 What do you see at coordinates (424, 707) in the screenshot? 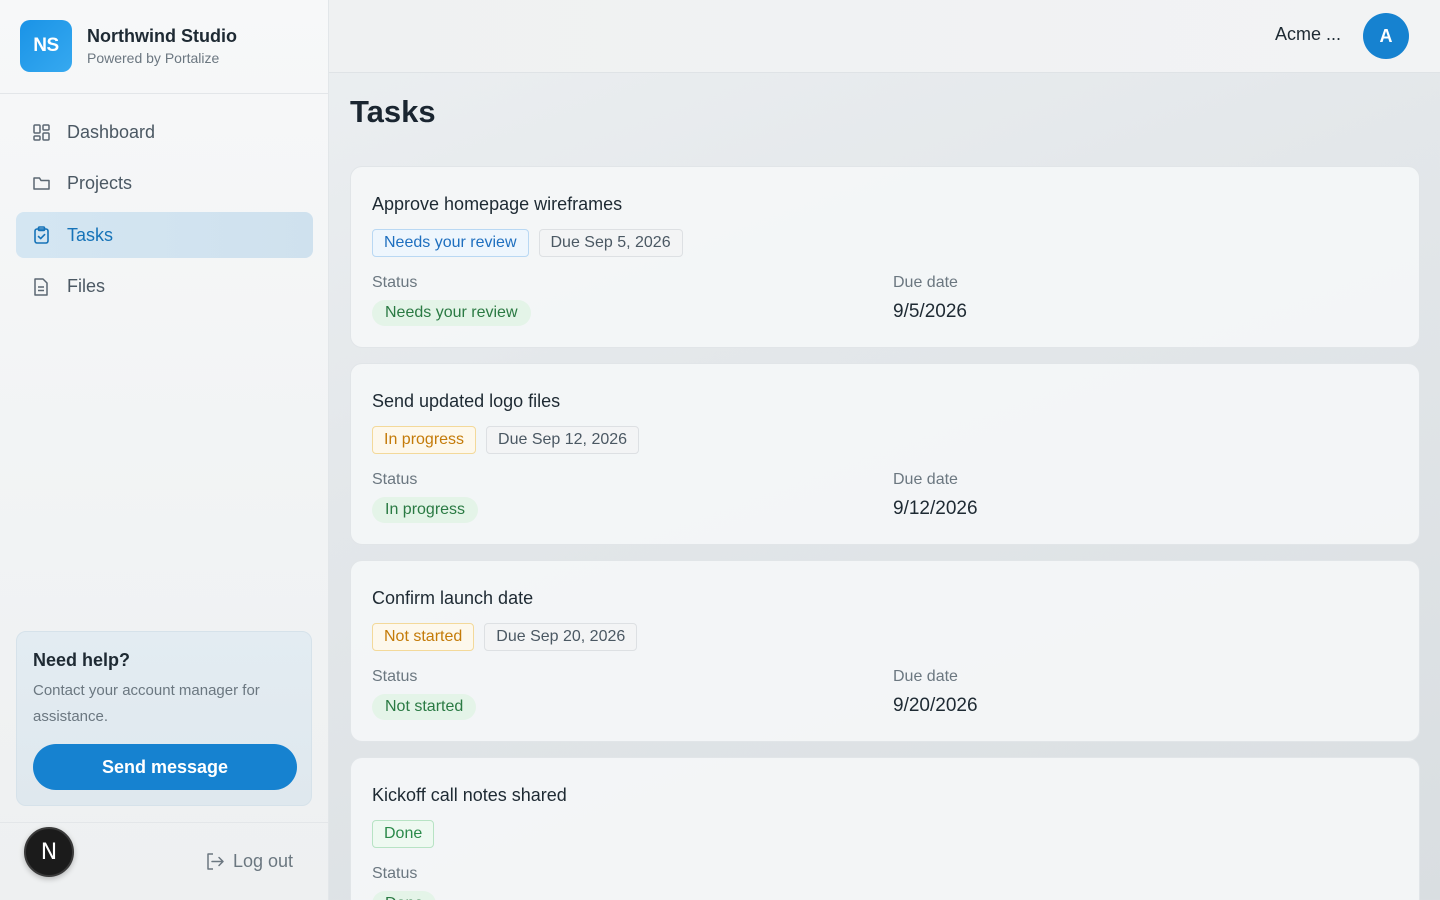
I see `status-pill: Not started` at bounding box center [424, 707].